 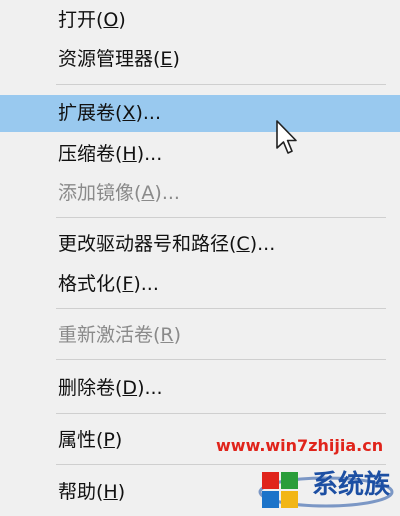 What do you see at coordinates (306, 476) in the screenshot?
I see `watermark: www.win7zhijia.cn 系统族` at bounding box center [306, 476].